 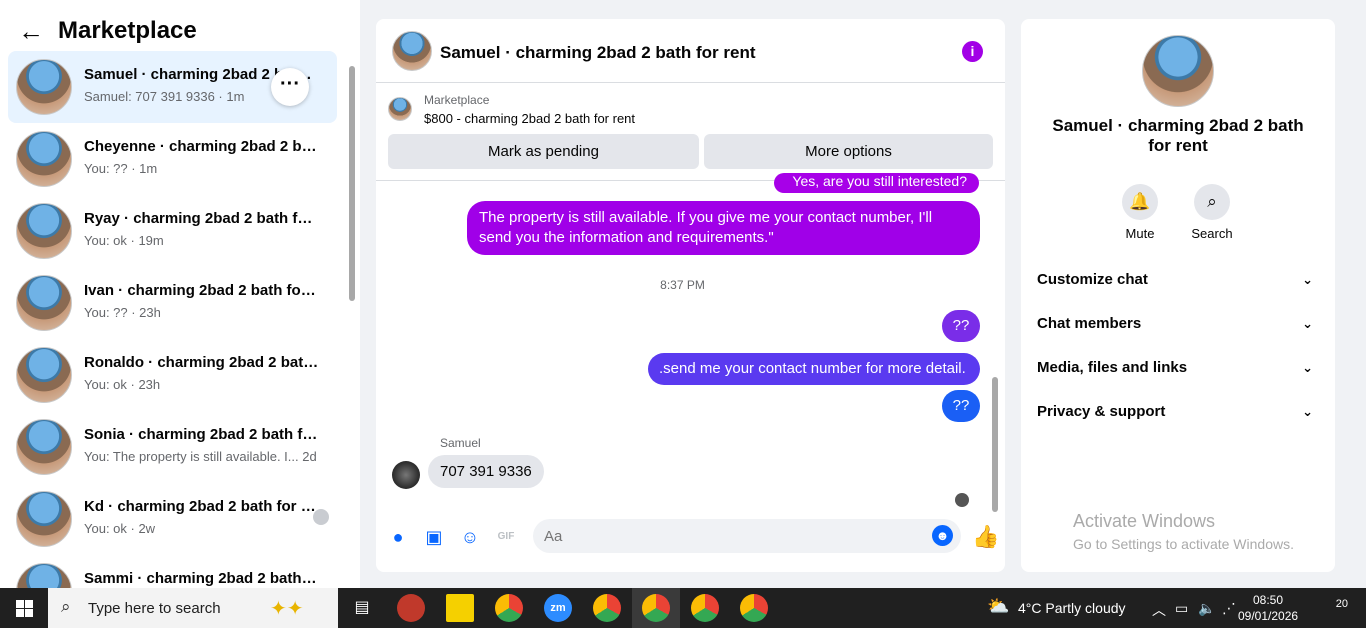 What do you see at coordinates (1178, 324) in the screenshot?
I see `chat-members-row: Chat members ⌄` at bounding box center [1178, 324].